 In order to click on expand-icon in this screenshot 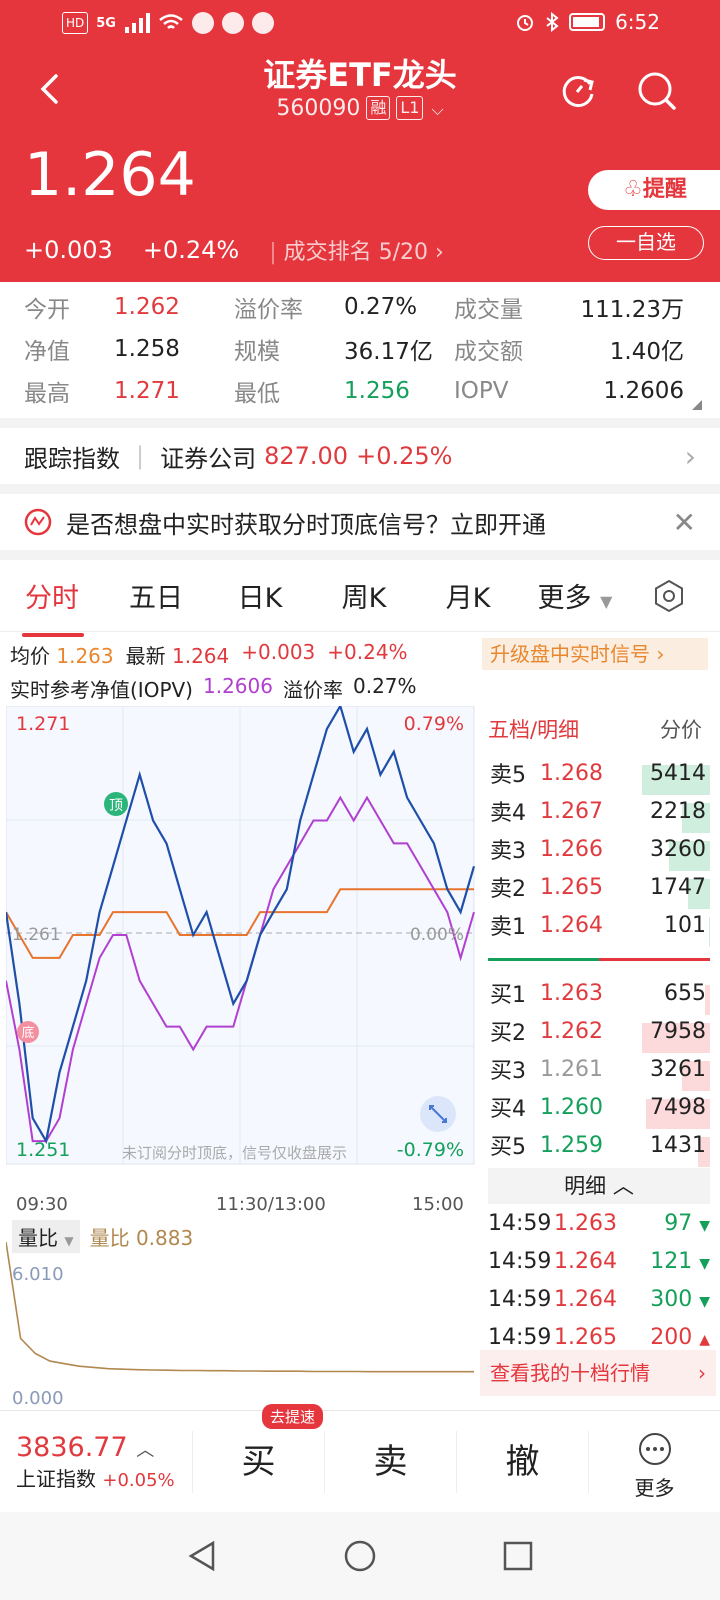, I will do `click(697, 405)`.